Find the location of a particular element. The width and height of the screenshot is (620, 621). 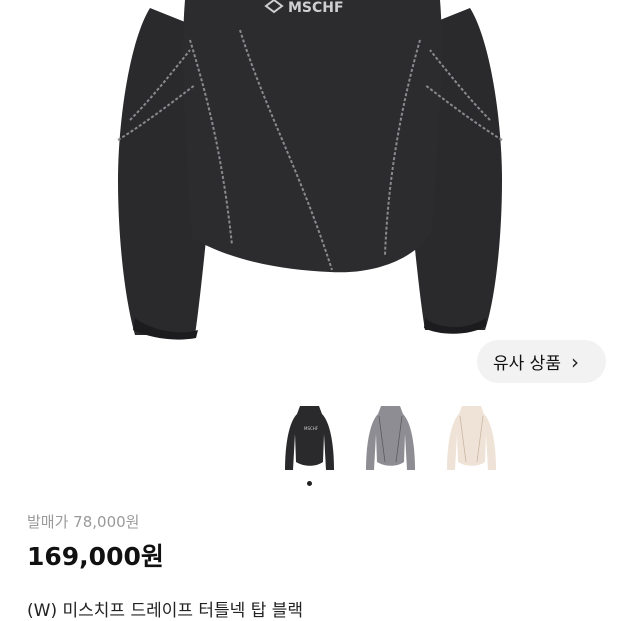

image-pagination is located at coordinates (309, 483).